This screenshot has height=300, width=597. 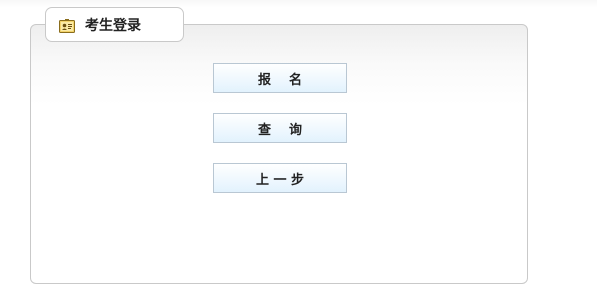 What do you see at coordinates (280, 178) in the screenshot?
I see `back-button: 上 一 步` at bounding box center [280, 178].